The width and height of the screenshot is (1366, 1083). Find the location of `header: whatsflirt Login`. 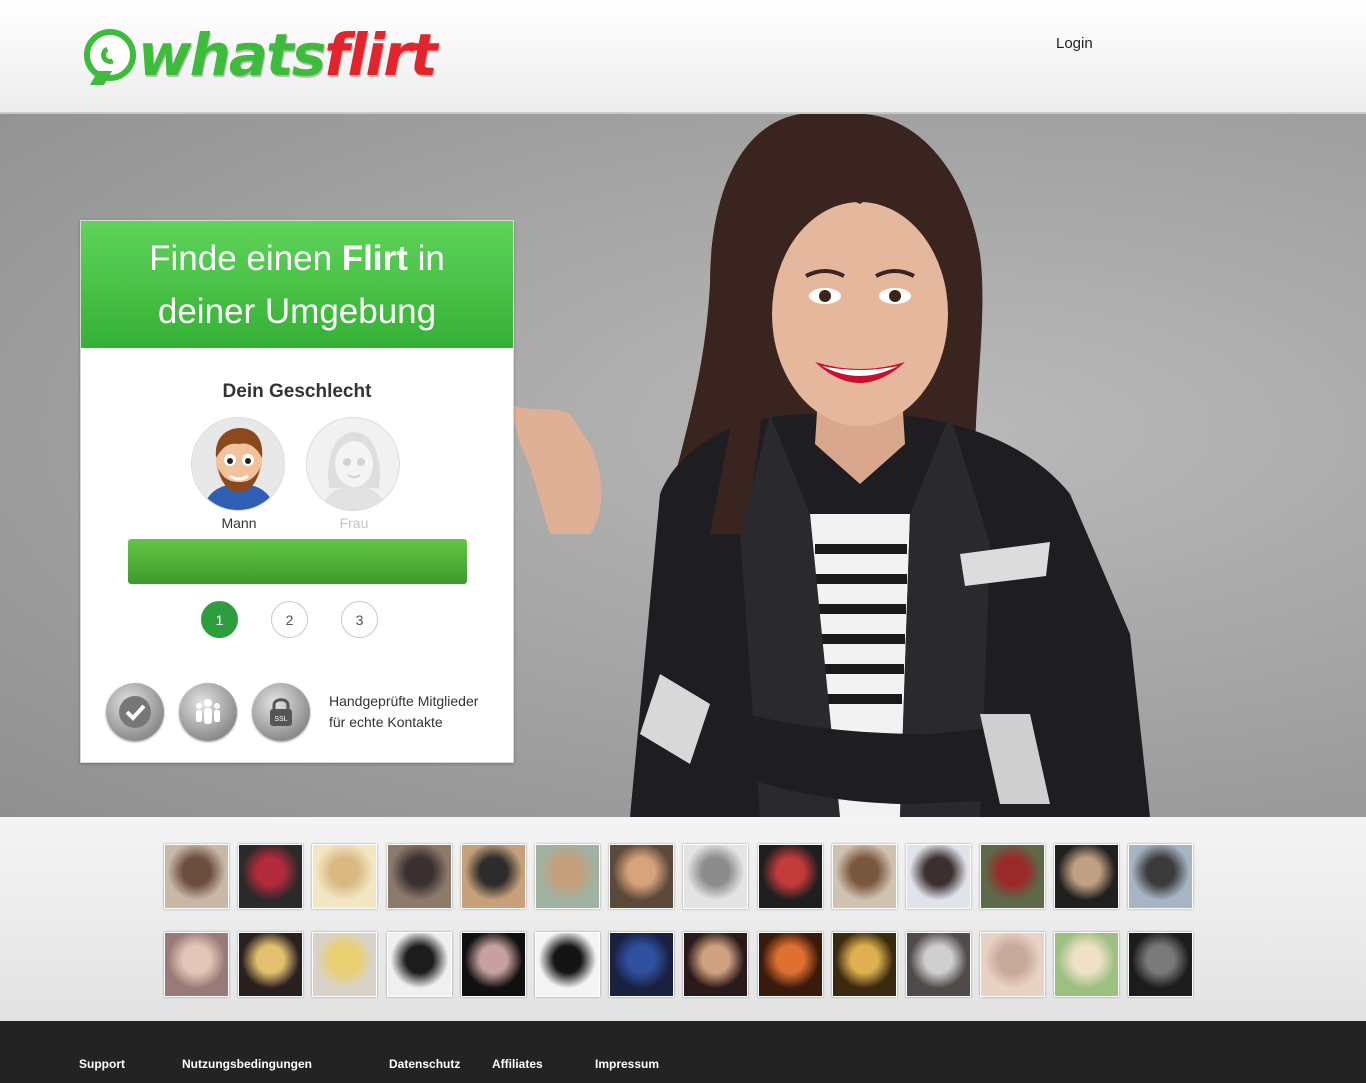

header: whatsflirt Login is located at coordinates (683, 57).